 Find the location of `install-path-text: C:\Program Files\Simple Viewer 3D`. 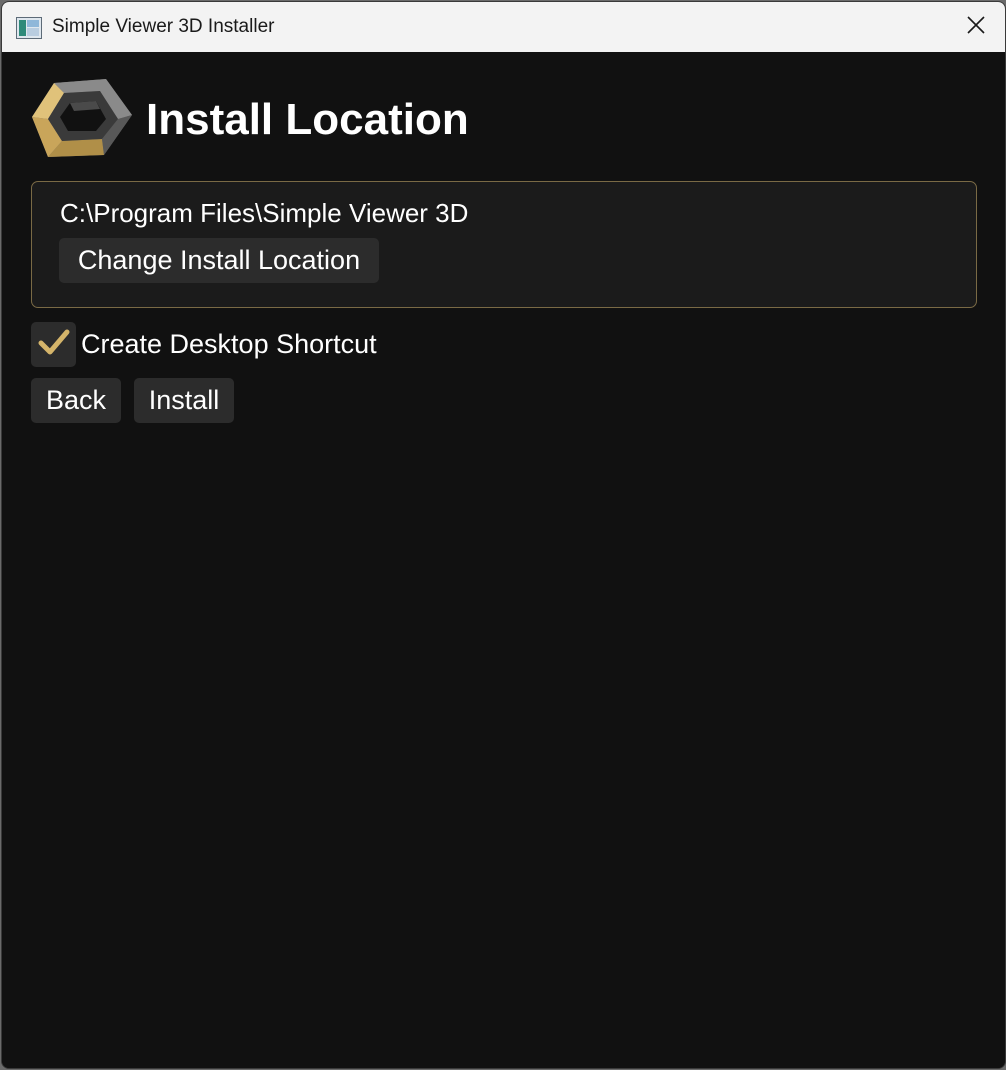

install-path-text: C:\Program Files\Simple Viewer 3D is located at coordinates (264, 213).